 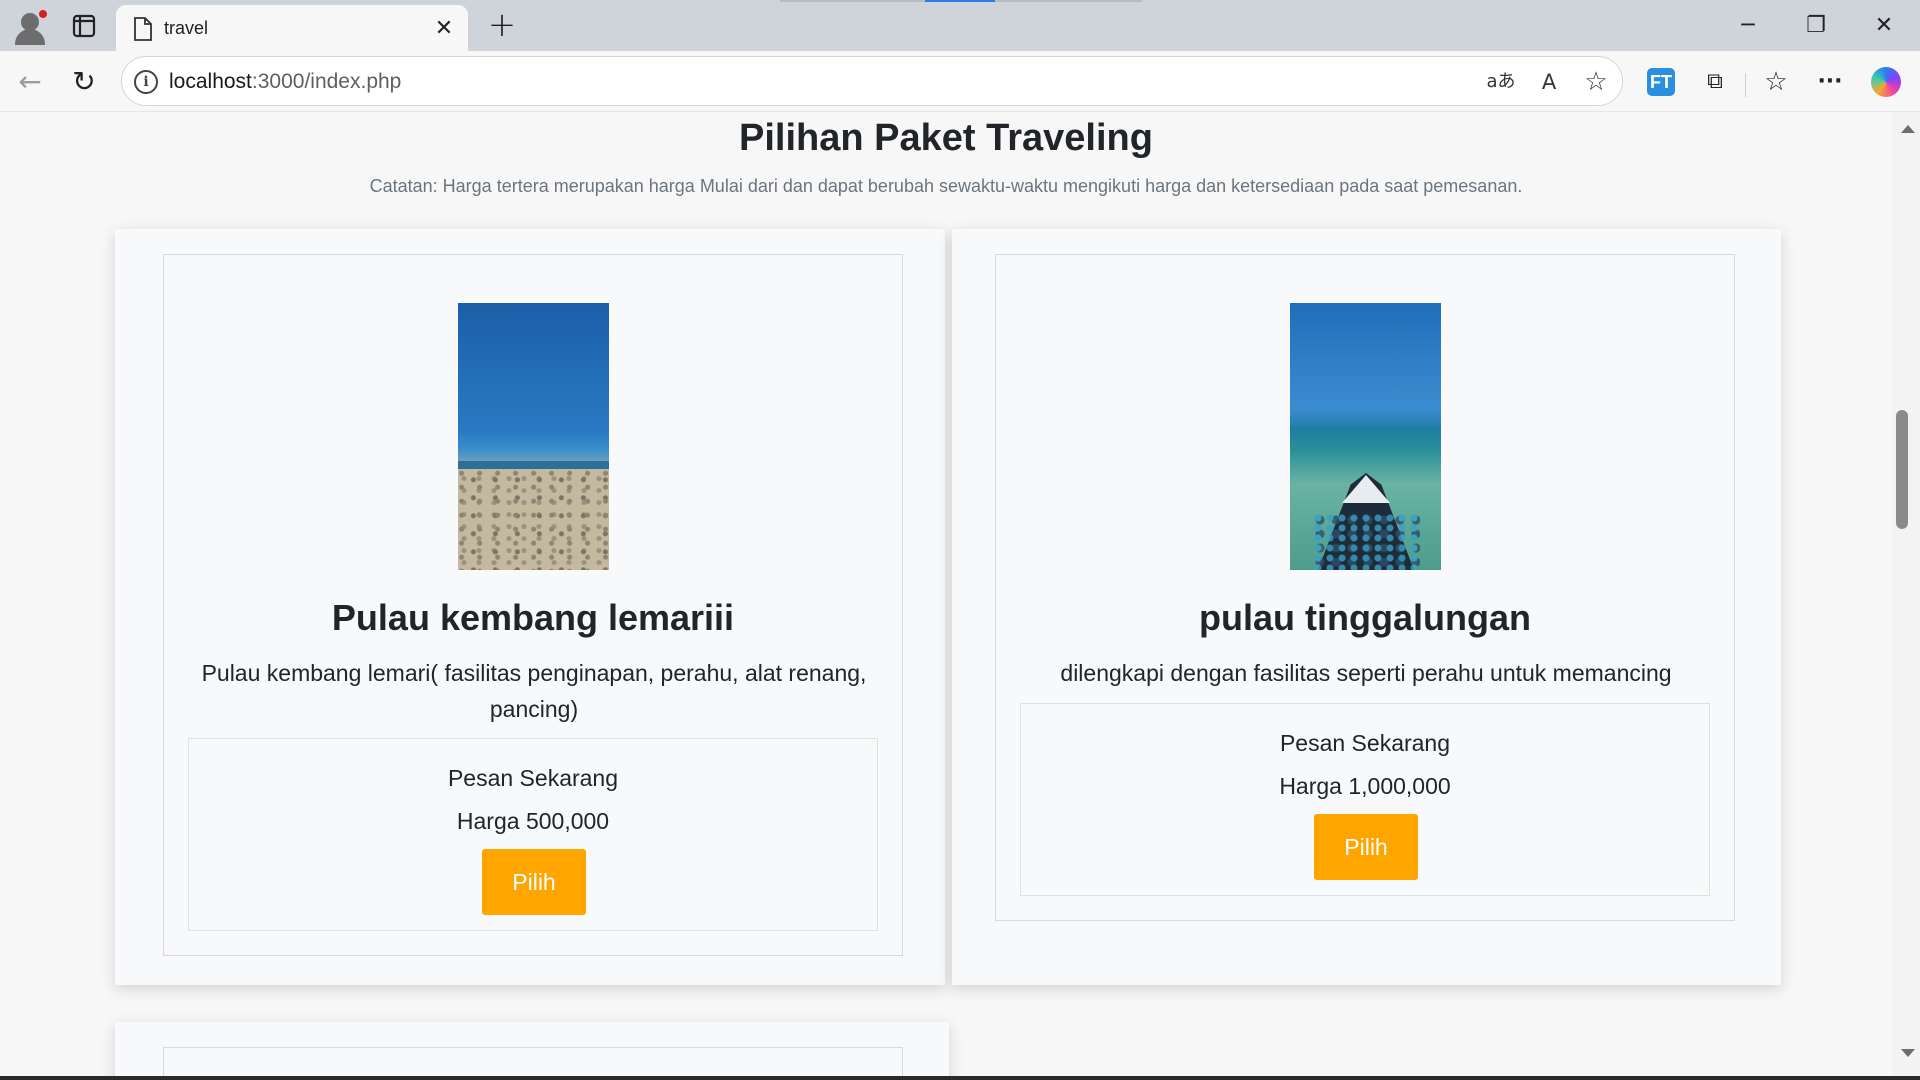 What do you see at coordinates (1886, 82) in the screenshot?
I see `copilot-icon` at bounding box center [1886, 82].